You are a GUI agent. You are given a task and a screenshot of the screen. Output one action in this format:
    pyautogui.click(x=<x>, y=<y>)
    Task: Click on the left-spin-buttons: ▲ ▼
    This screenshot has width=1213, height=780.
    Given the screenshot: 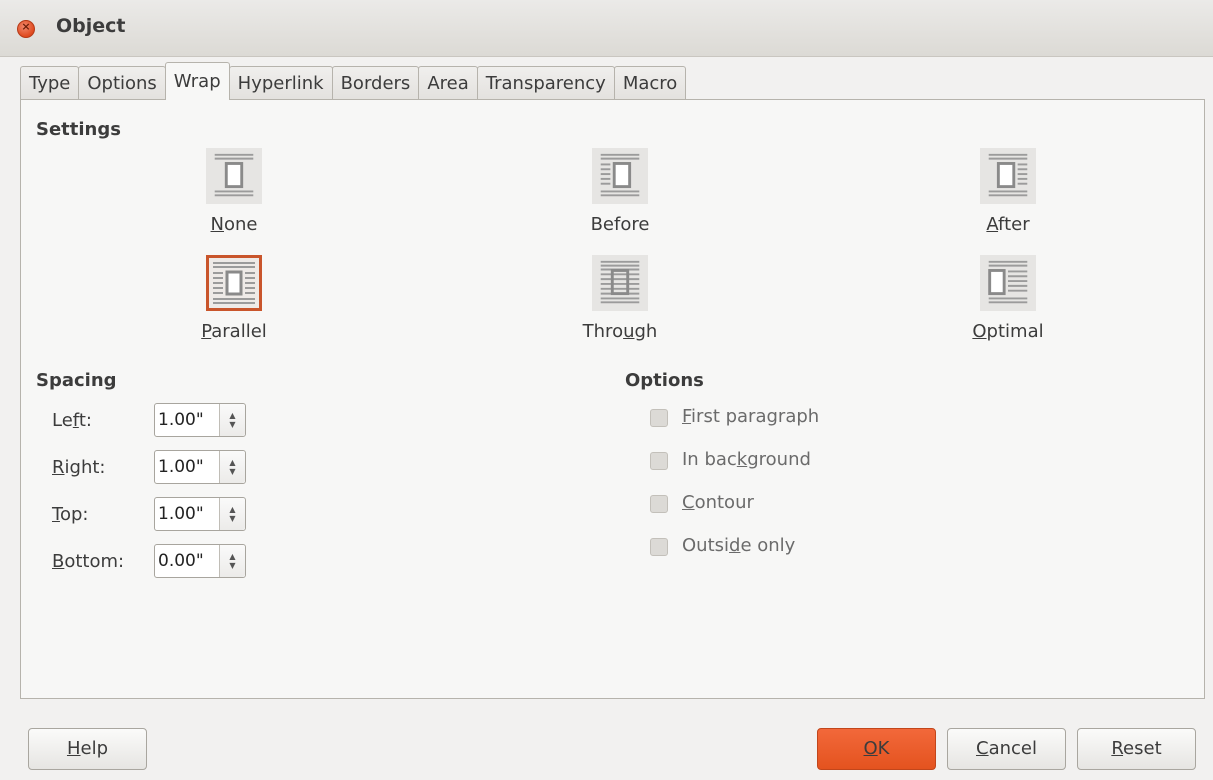 What is the action you would take?
    pyautogui.click(x=232, y=420)
    